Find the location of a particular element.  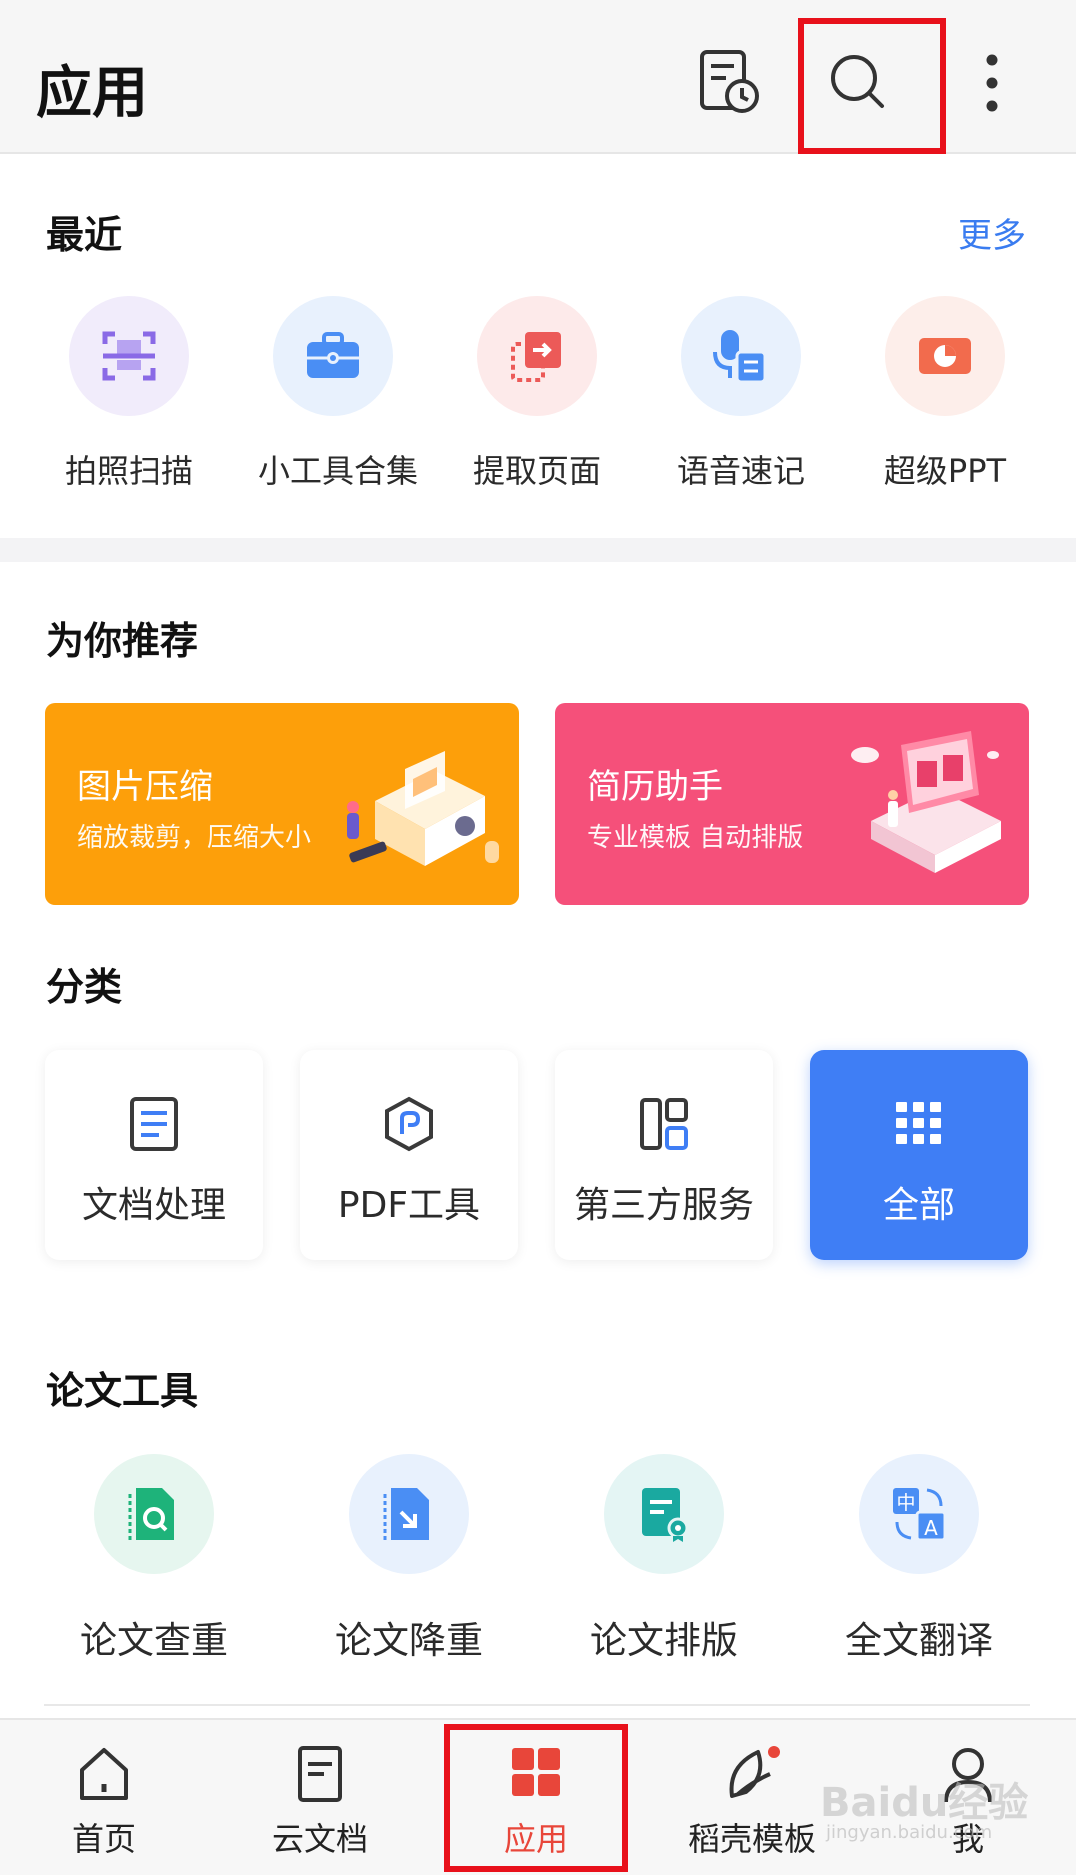

all-apps-icon is located at coordinates (918, 1123).